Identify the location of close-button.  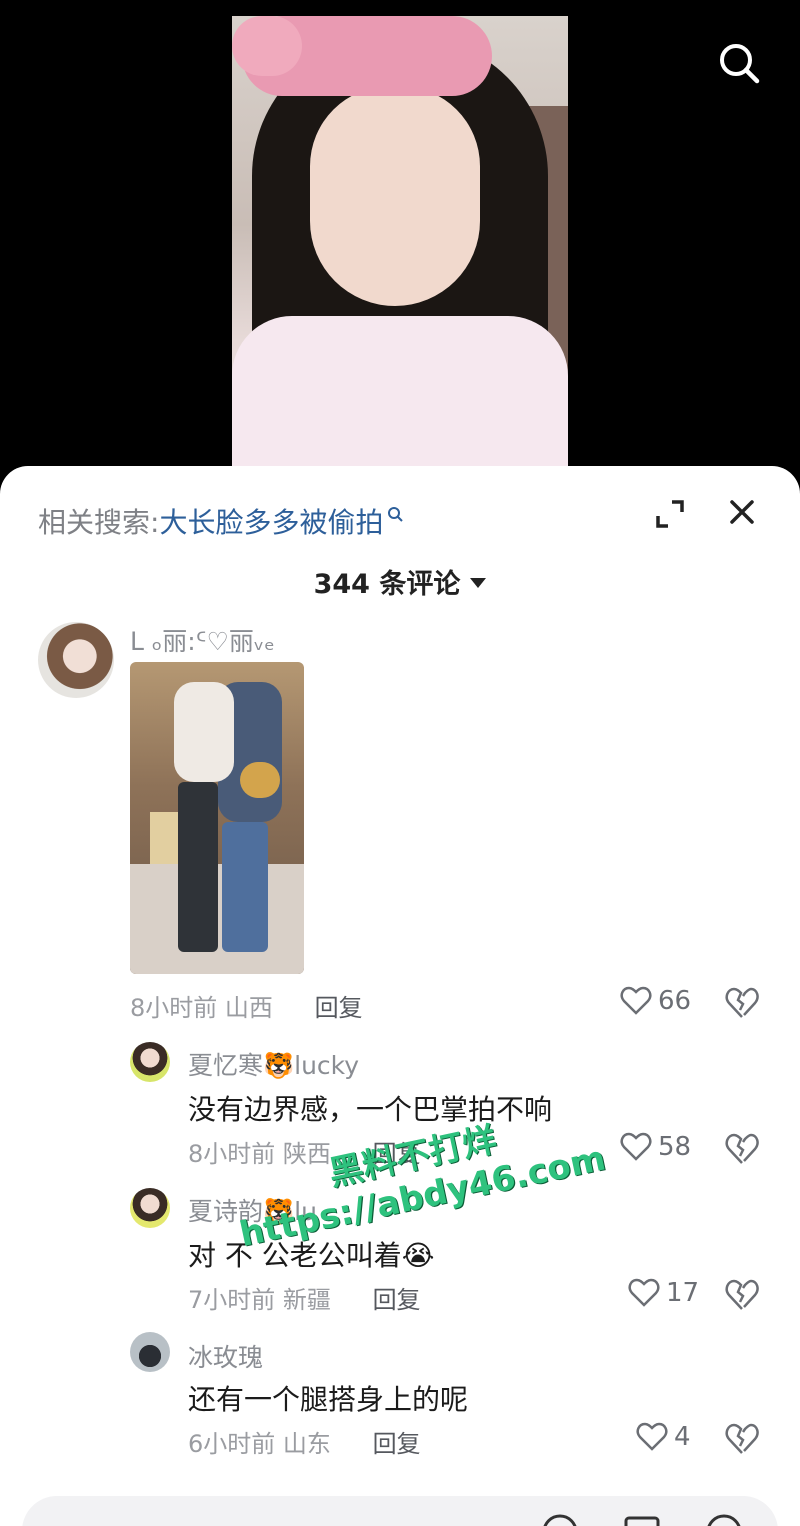
(742, 512).